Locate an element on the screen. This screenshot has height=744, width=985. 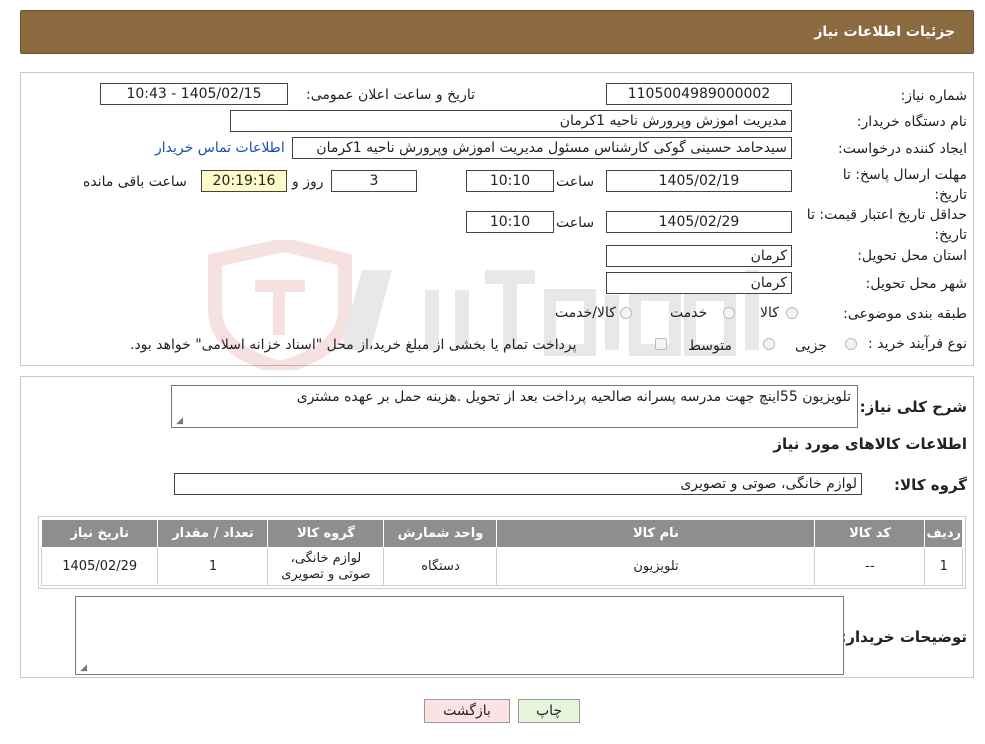
deadline-date-field: 1405/02/19 is located at coordinates (699, 181).